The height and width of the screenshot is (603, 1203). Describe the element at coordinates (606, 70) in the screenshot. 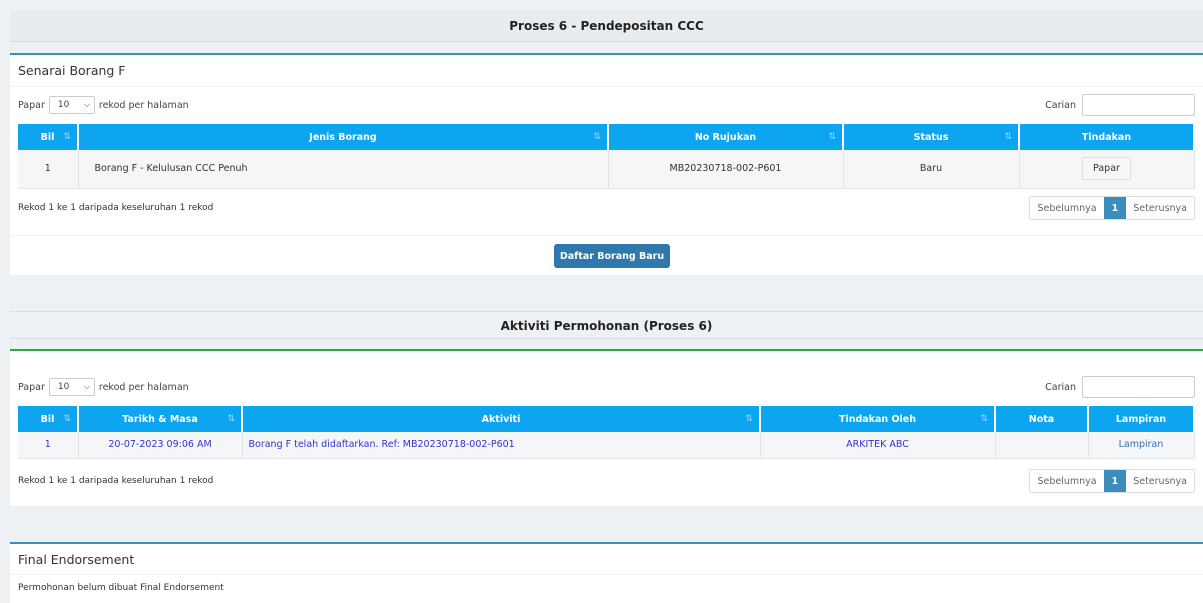

I see `borang-f-card-header: Senarai Borang F` at that location.